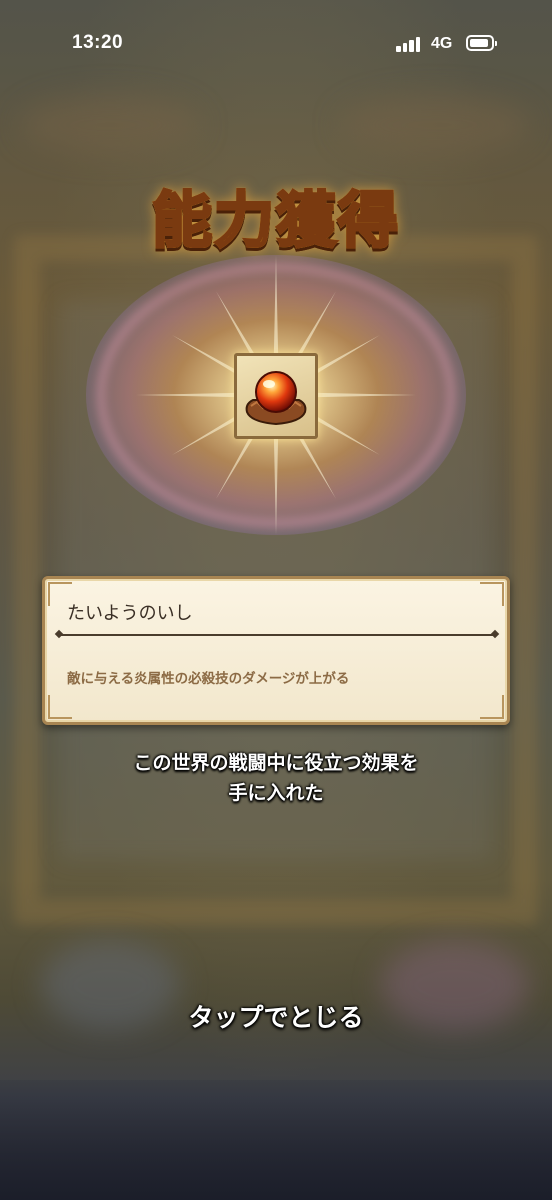 The height and width of the screenshot is (1200, 552). I want to click on acquired-message-line1: この世界の戦闘中に役立つ効果を, so click(276, 763).